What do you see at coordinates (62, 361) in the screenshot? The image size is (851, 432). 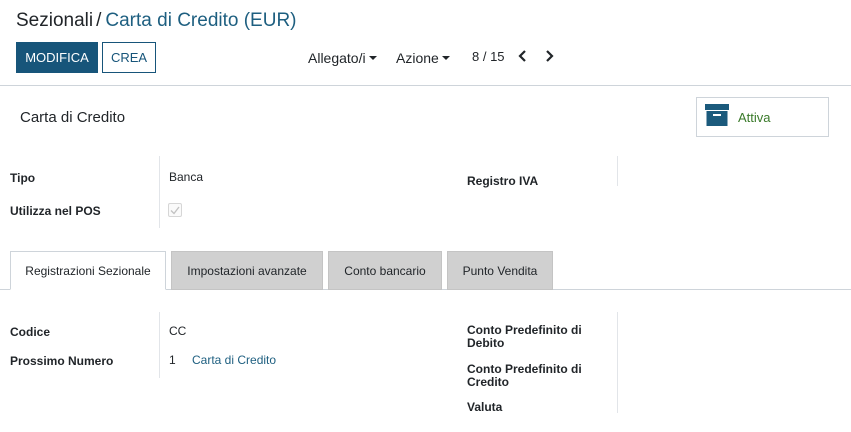 I see `prossimo-numero-label: Prossimo Numero` at bounding box center [62, 361].